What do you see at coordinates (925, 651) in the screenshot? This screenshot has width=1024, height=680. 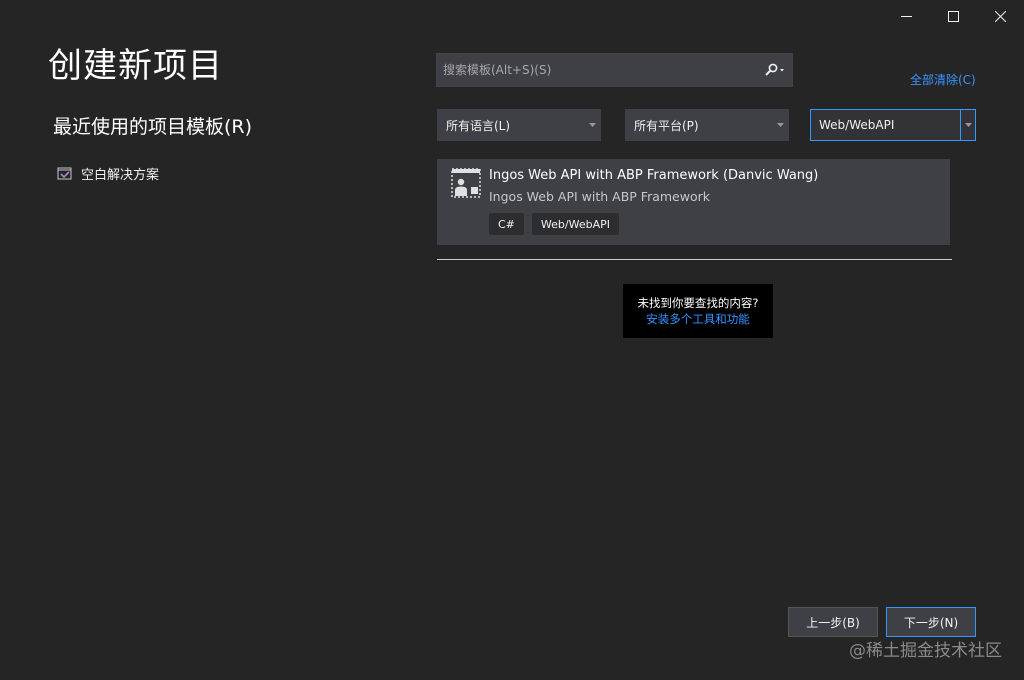 I see `watermark: @稀土掘金技术社区` at bounding box center [925, 651].